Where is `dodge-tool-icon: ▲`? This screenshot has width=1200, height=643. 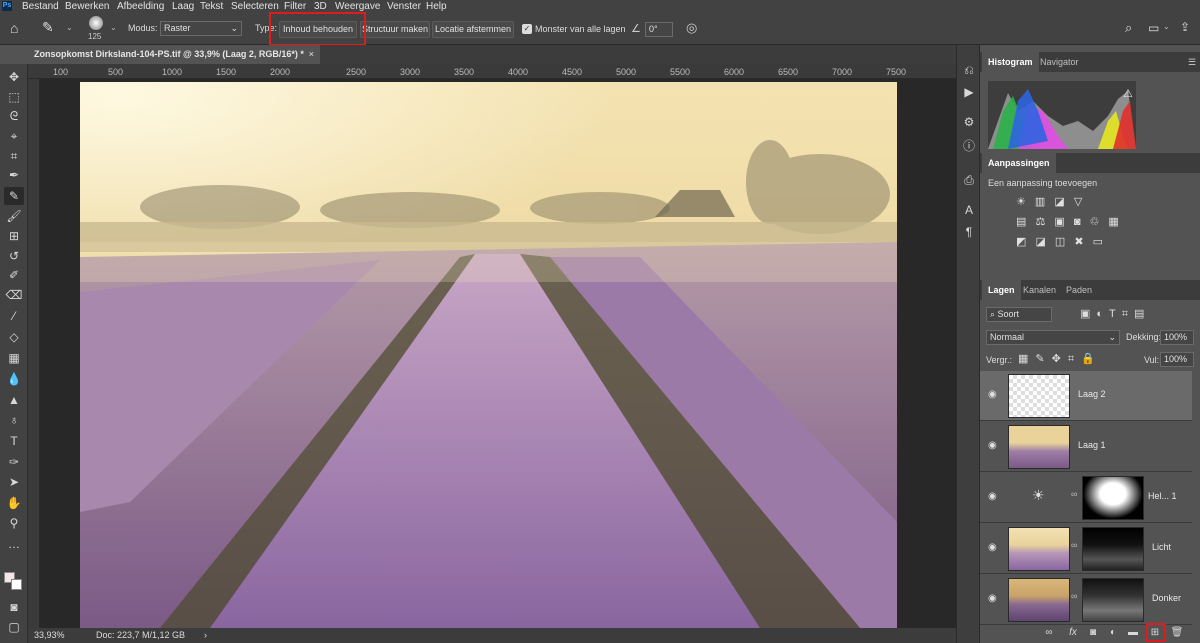 dodge-tool-icon: ▲ is located at coordinates (14, 400).